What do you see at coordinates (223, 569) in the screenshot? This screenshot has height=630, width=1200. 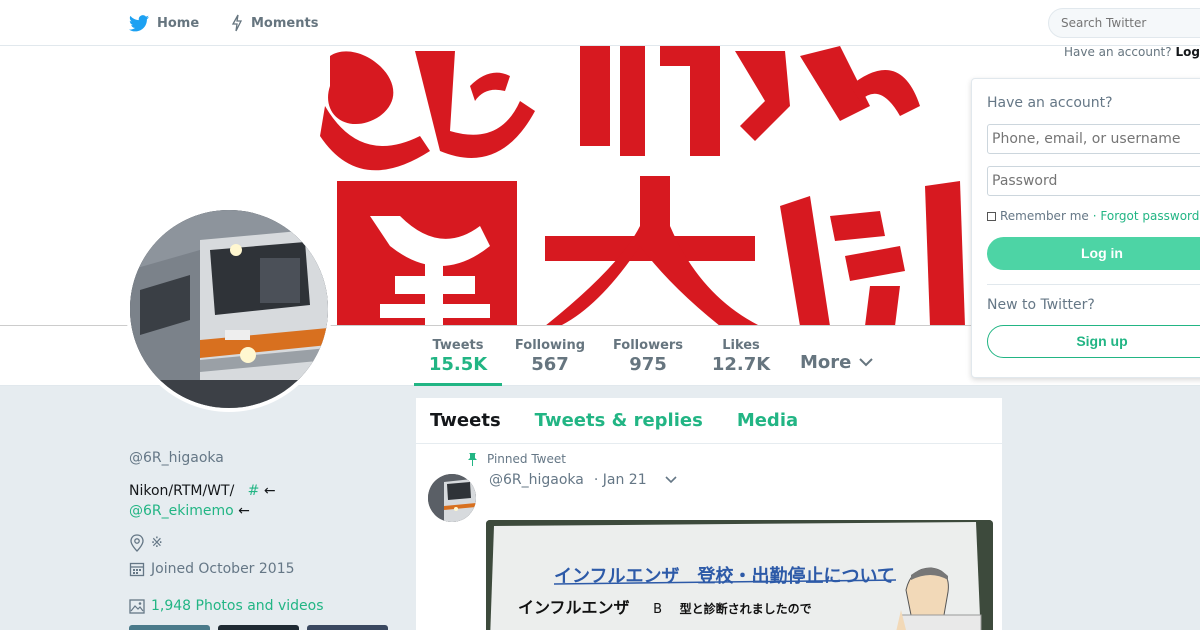 I see `joined-text: Joined October 2015` at bounding box center [223, 569].